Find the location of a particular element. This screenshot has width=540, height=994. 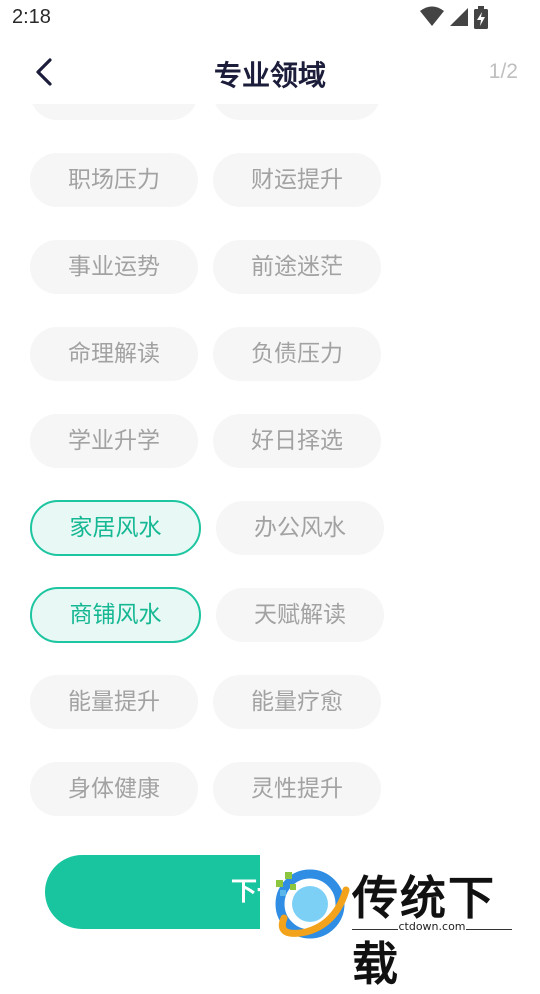

page-counter: 1/2 is located at coordinates (503, 71).